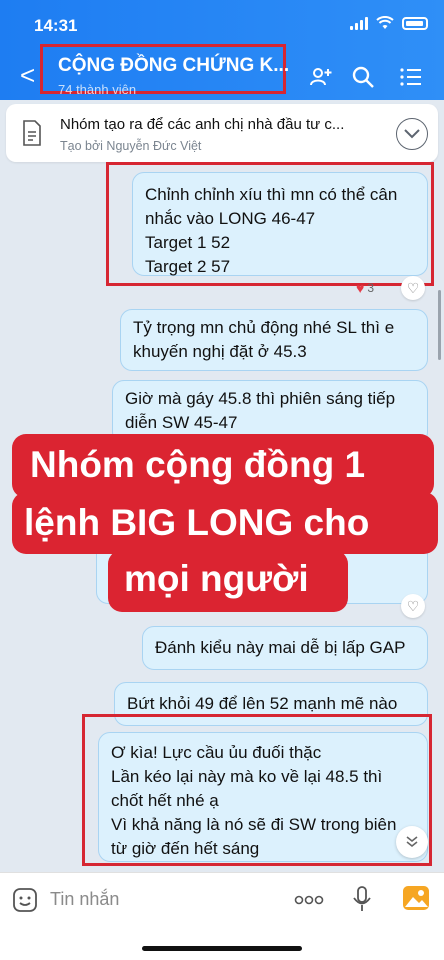  What do you see at coordinates (385, 22) in the screenshot?
I see `wifi-icon` at bounding box center [385, 22].